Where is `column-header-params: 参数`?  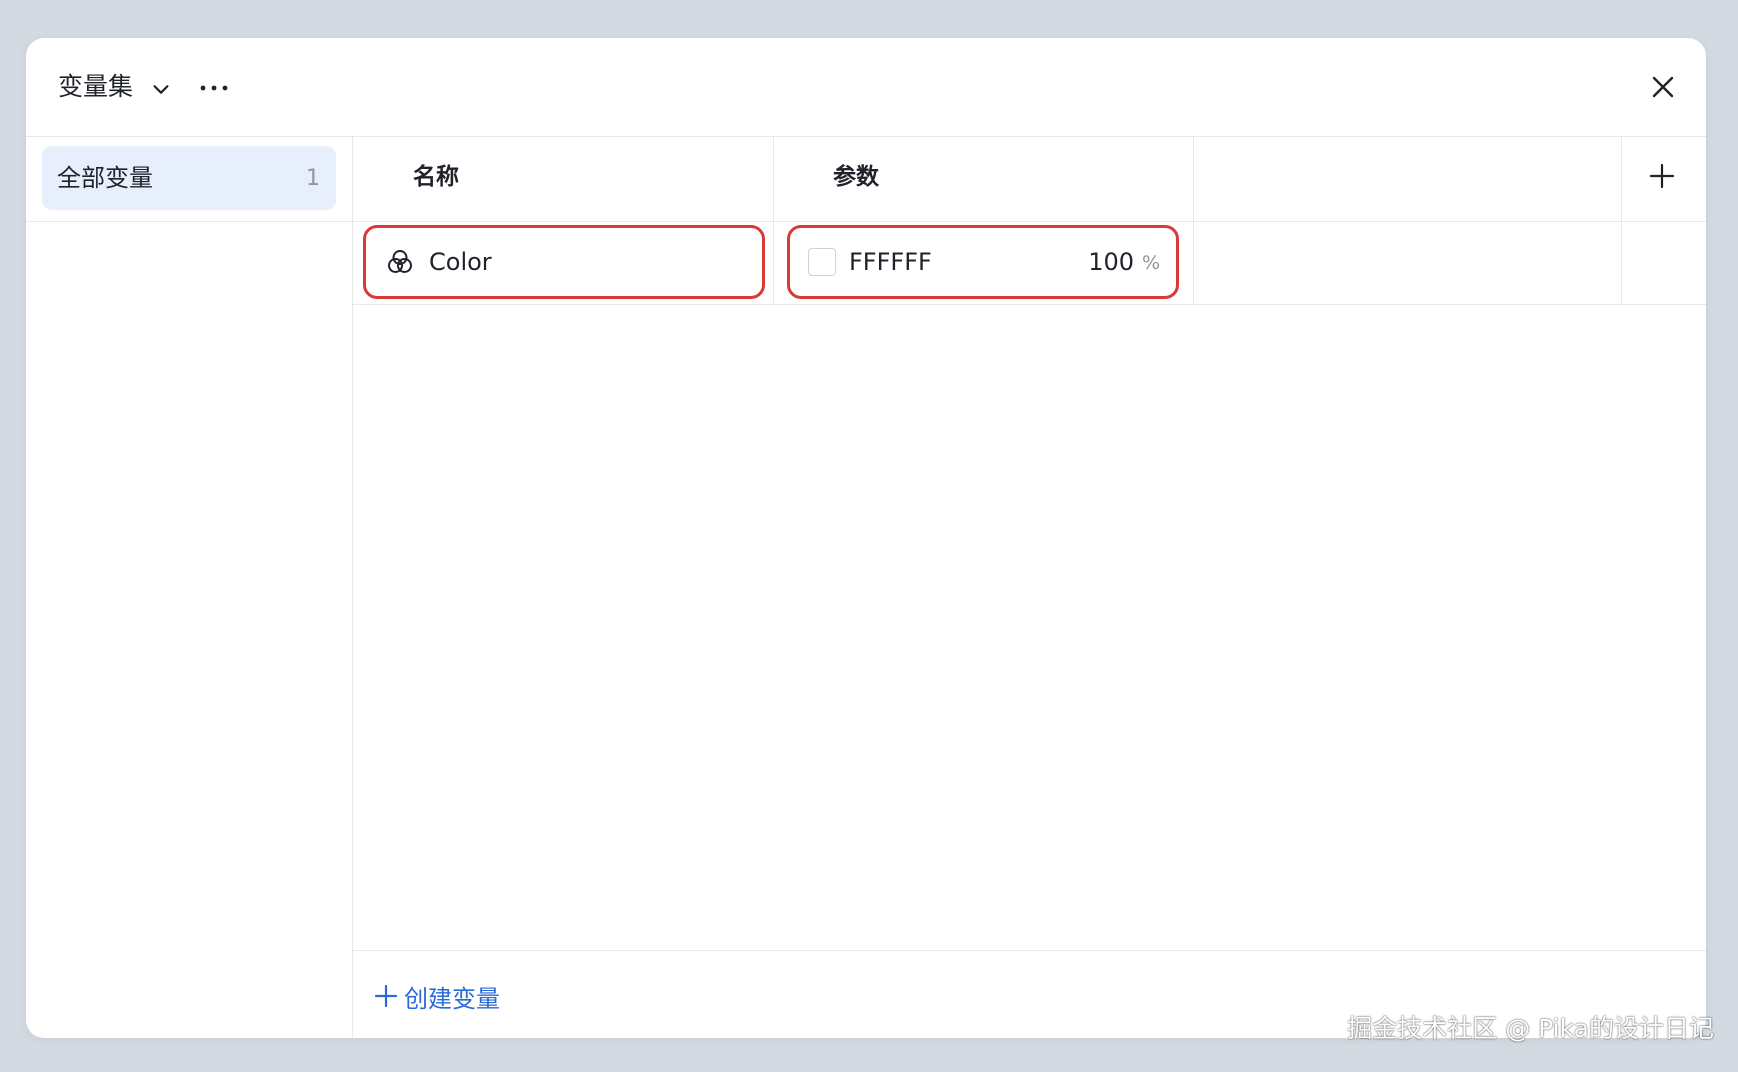 column-header-params: 参数 is located at coordinates (856, 177).